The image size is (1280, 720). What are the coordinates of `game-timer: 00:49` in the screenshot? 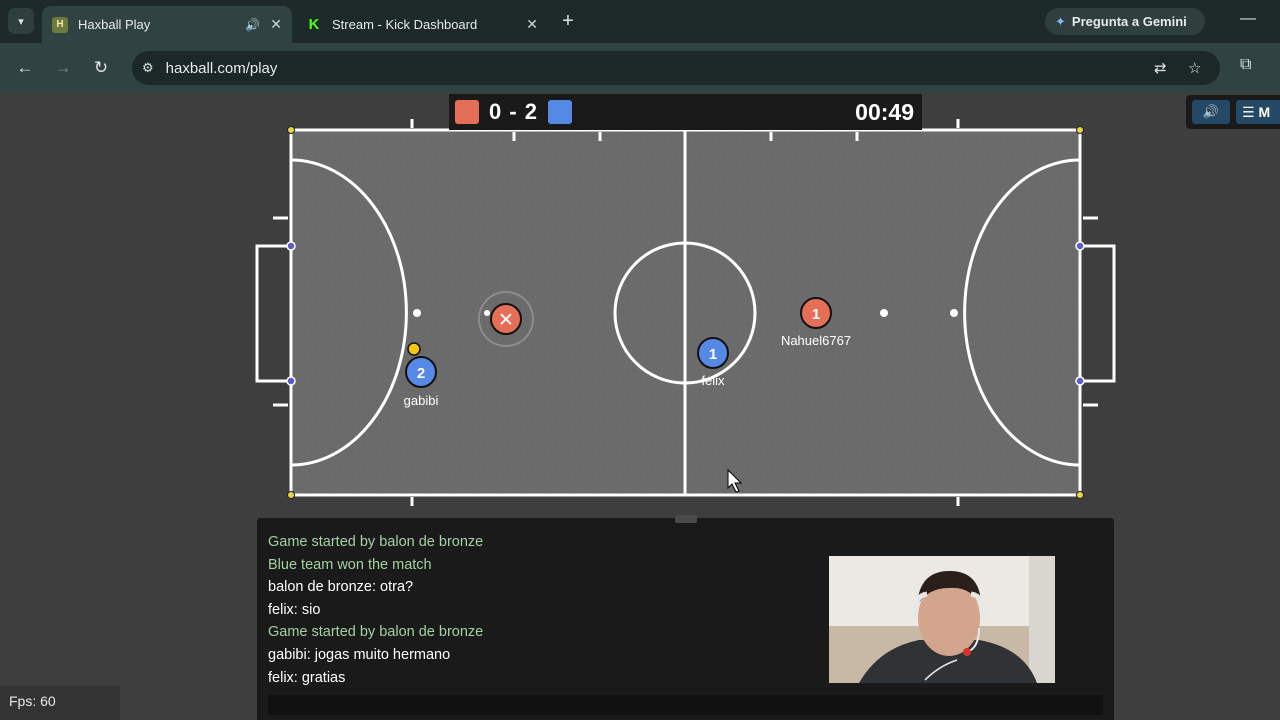 It's located at (884, 111).